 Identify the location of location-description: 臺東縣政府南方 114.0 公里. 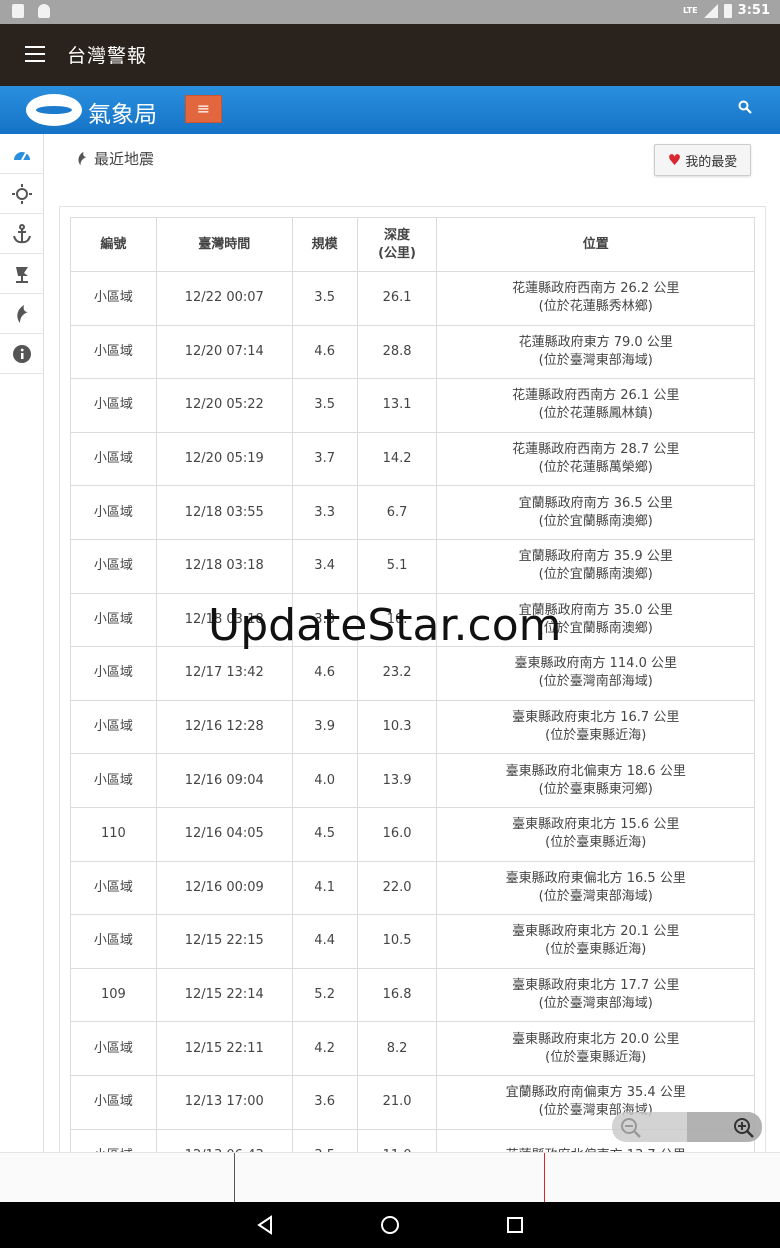
(595, 664).